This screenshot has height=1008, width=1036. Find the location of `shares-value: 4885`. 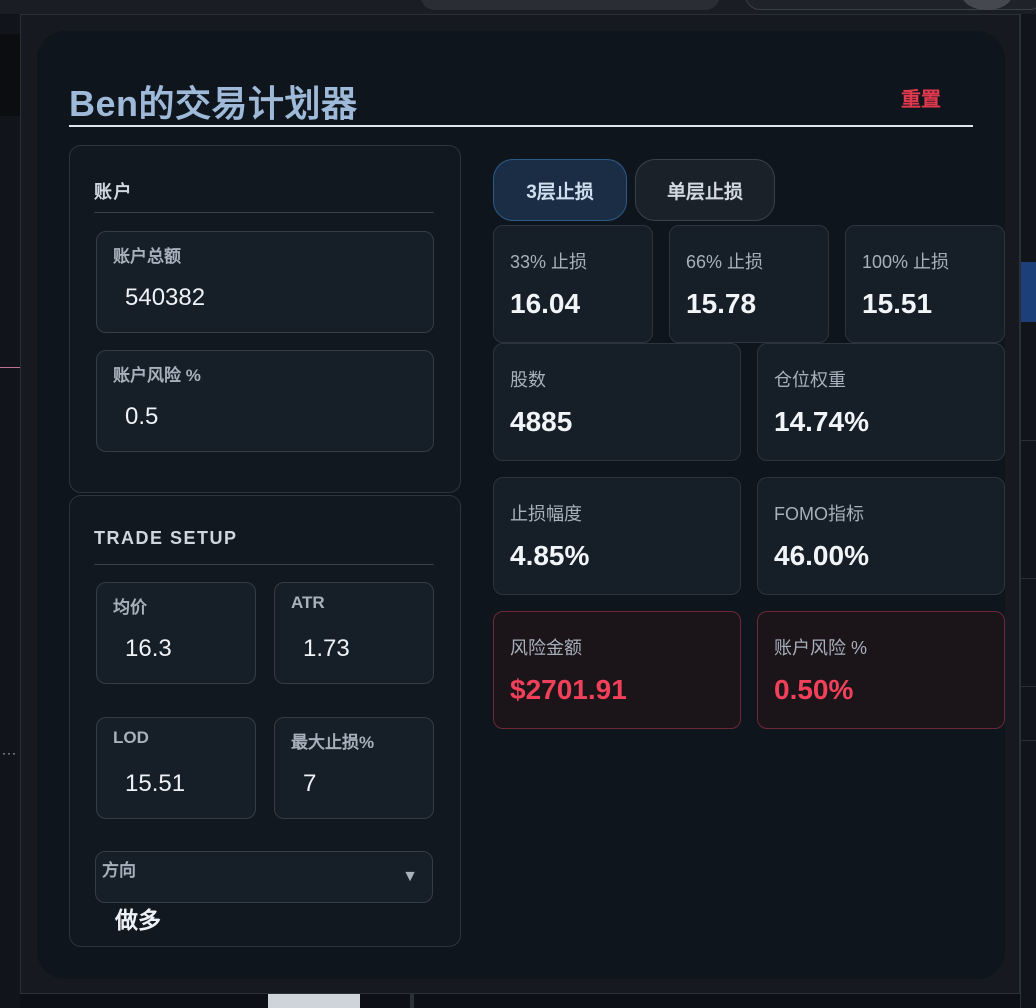

shares-value: 4885 is located at coordinates (541, 421).